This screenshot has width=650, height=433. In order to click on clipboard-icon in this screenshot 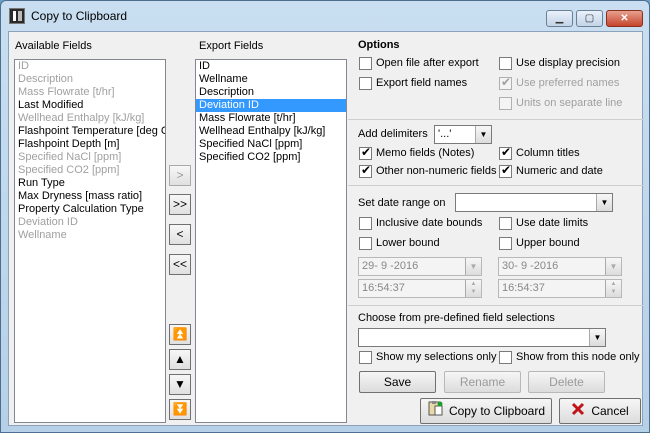, I will do `click(435, 412)`.